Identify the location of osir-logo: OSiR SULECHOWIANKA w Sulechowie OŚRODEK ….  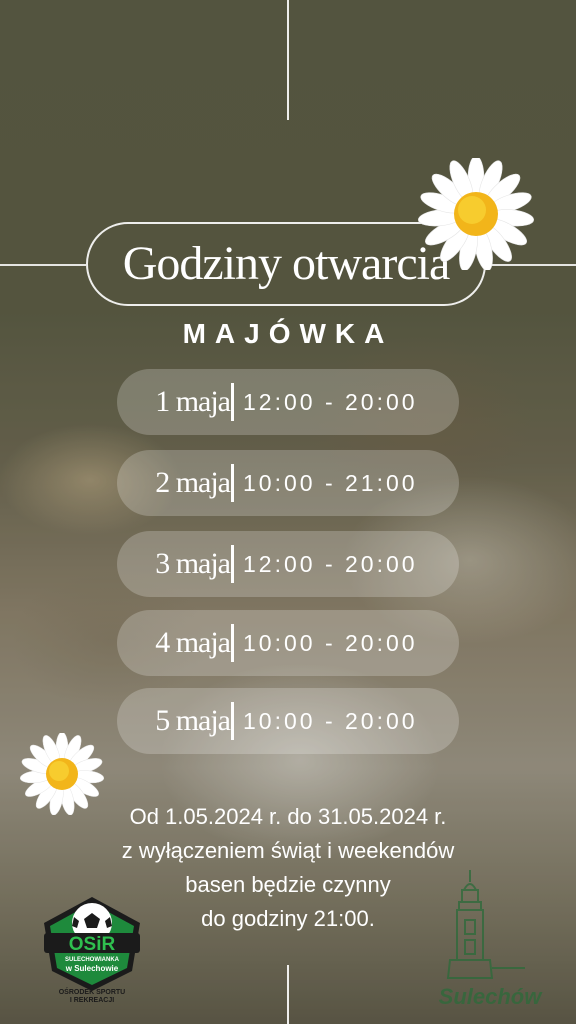
(92, 950).